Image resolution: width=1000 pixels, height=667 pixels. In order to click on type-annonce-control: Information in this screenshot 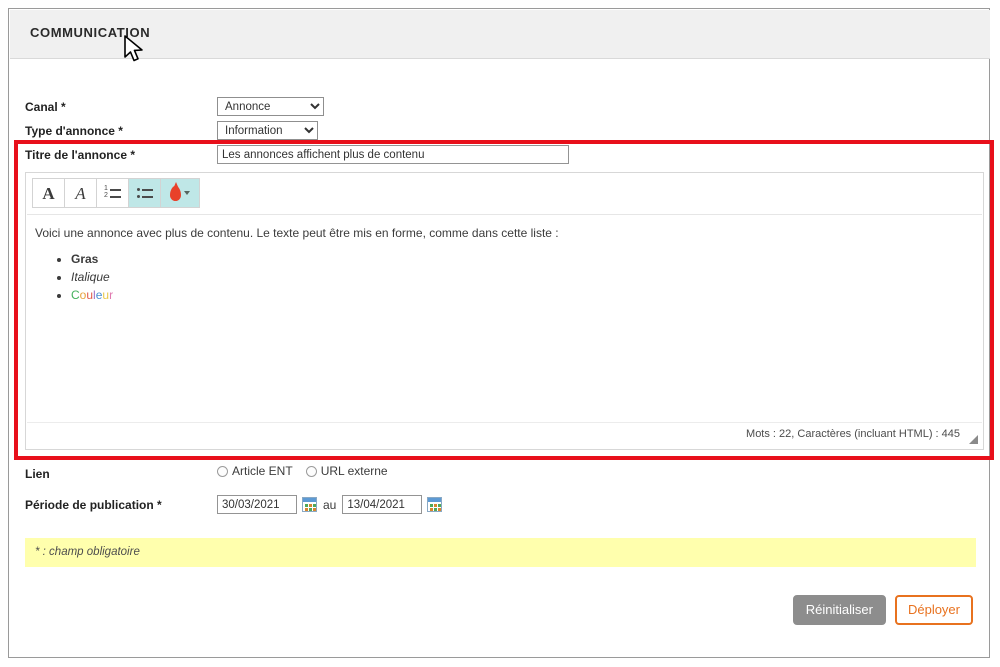, I will do `click(267, 130)`.